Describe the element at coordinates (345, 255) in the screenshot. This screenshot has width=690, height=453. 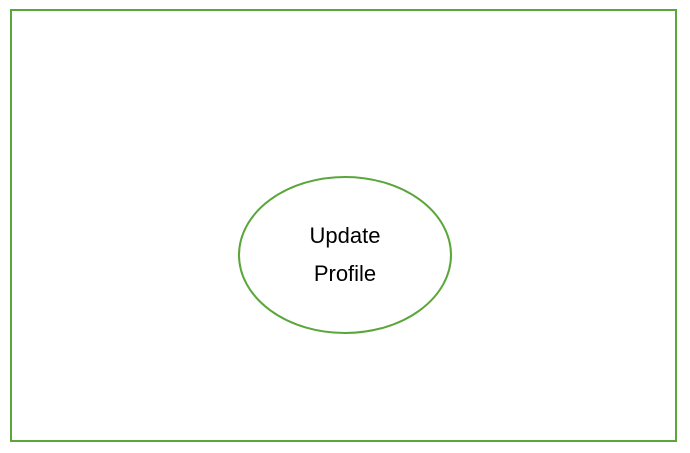
I see `use-case-label: Update Profile` at that location.